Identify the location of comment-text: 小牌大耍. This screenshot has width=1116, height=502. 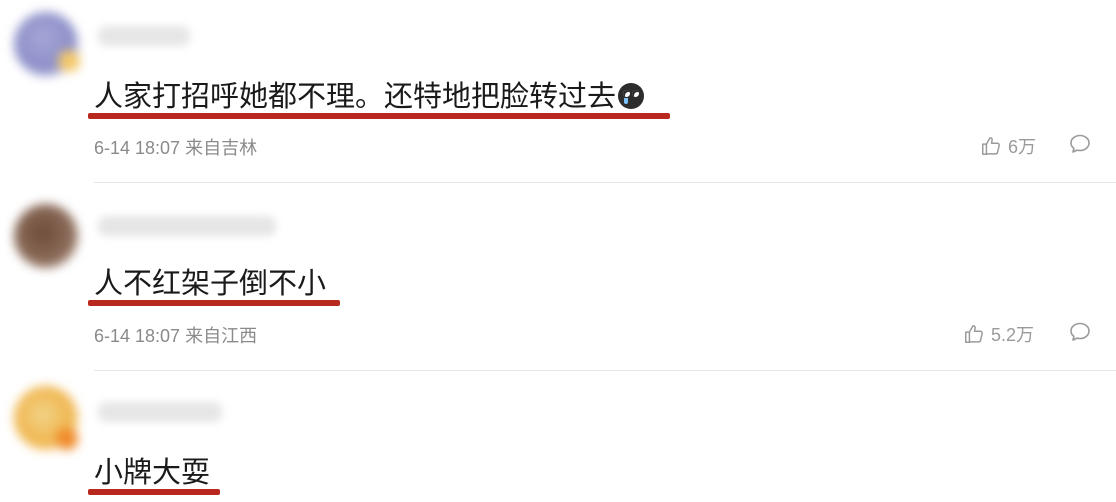
(152, 472).